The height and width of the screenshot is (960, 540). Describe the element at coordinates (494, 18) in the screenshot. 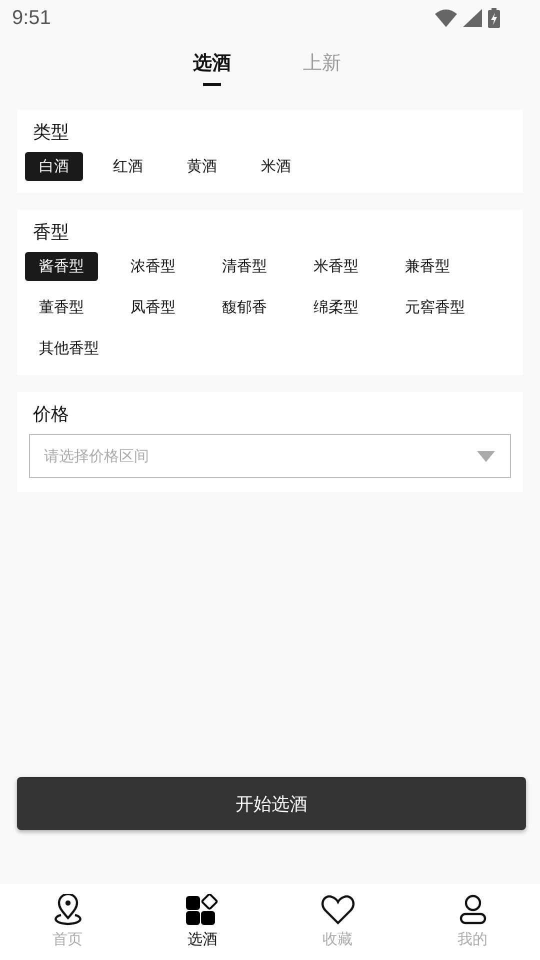

I see `battery-icon` at that location.